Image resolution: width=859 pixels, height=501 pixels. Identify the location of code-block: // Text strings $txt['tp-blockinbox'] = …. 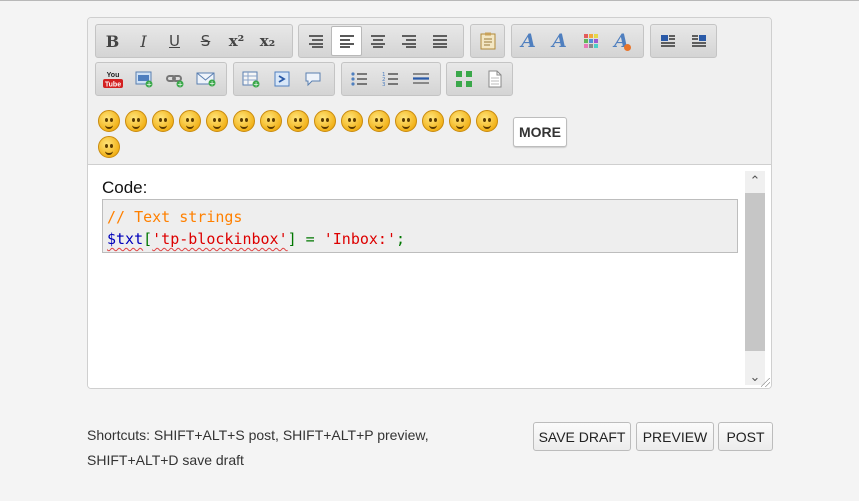
(420, 226).